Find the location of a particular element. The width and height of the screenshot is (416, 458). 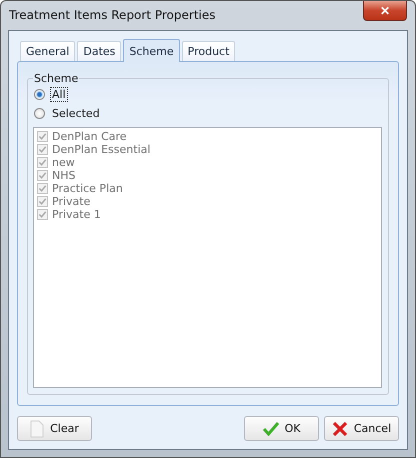

close-button: ✕ is located at coordinates (385, 11).